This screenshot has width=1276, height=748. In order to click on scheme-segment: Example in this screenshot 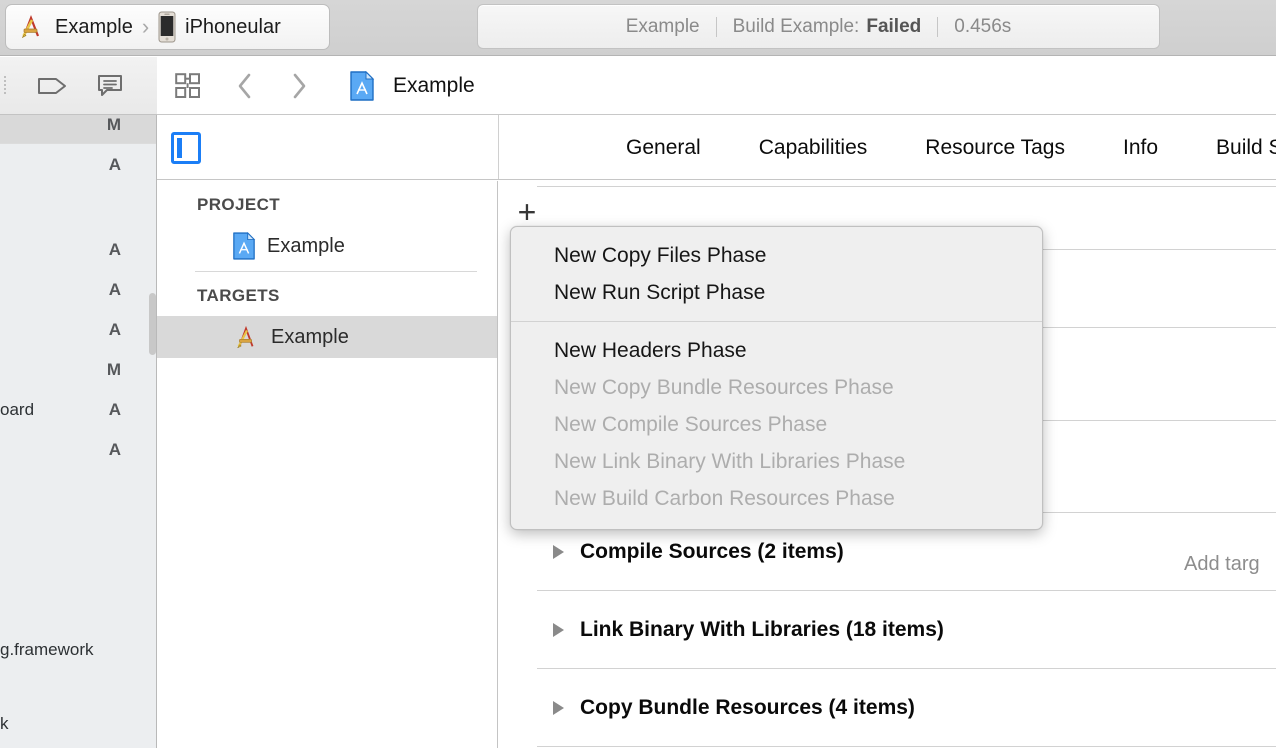, I will do `click(74, 27)`.